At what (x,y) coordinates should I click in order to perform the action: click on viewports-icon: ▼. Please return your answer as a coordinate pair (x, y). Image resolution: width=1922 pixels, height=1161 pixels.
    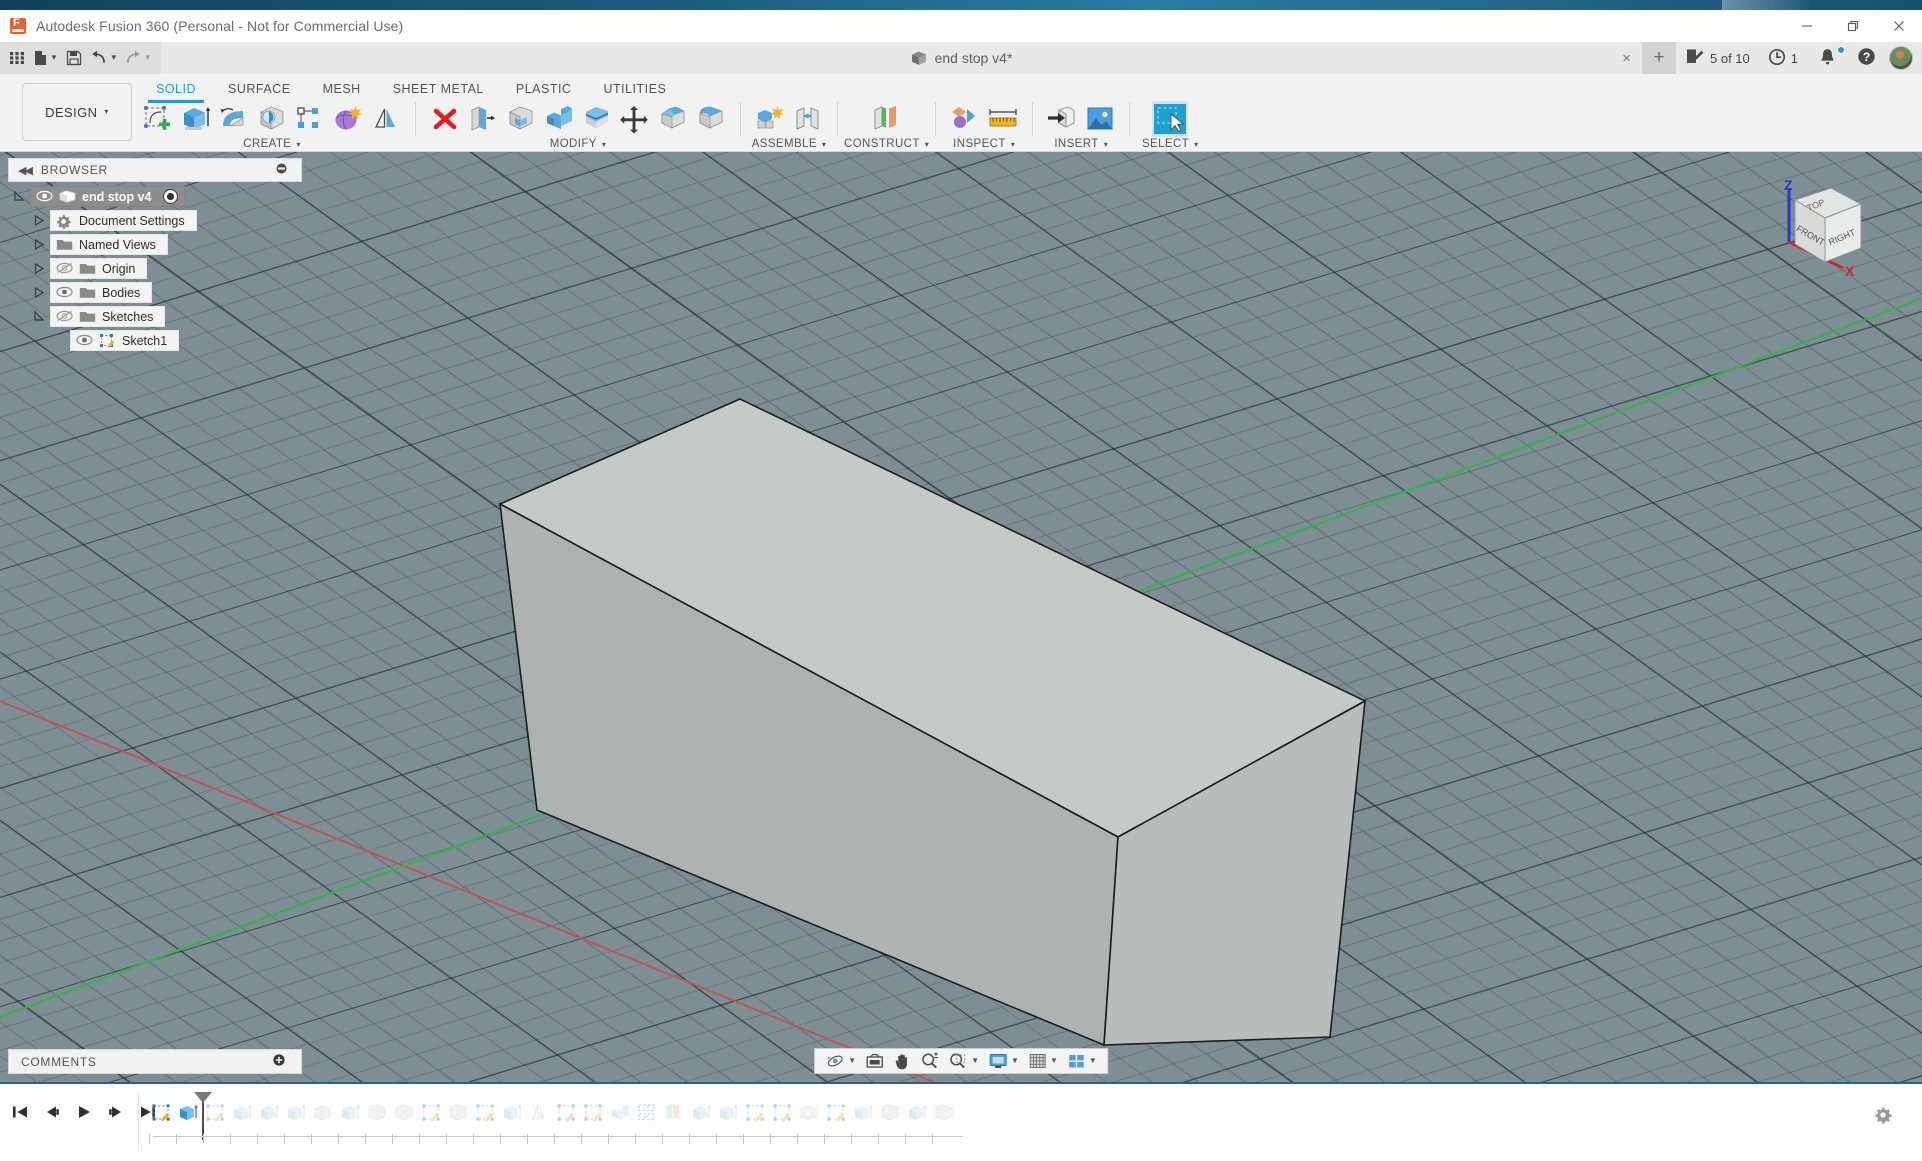
    Looking at the image, I should click on (1082, 1061).